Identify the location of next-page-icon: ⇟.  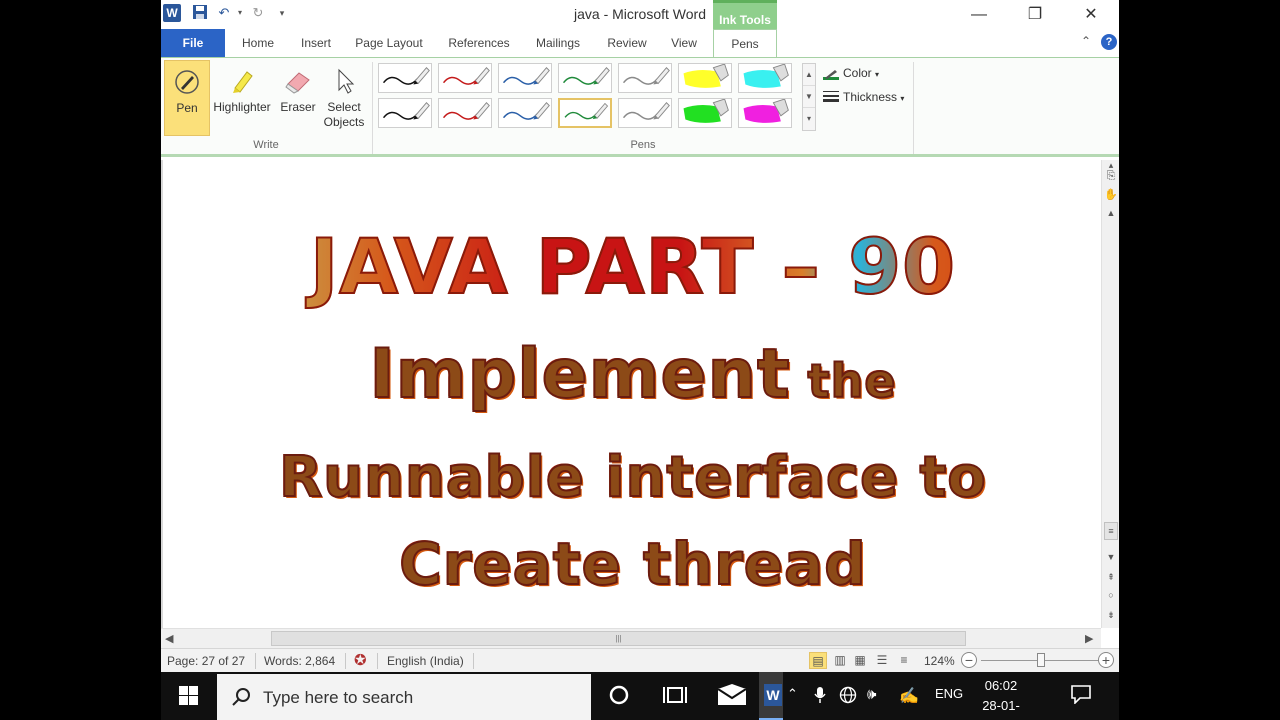
(1110, 615).